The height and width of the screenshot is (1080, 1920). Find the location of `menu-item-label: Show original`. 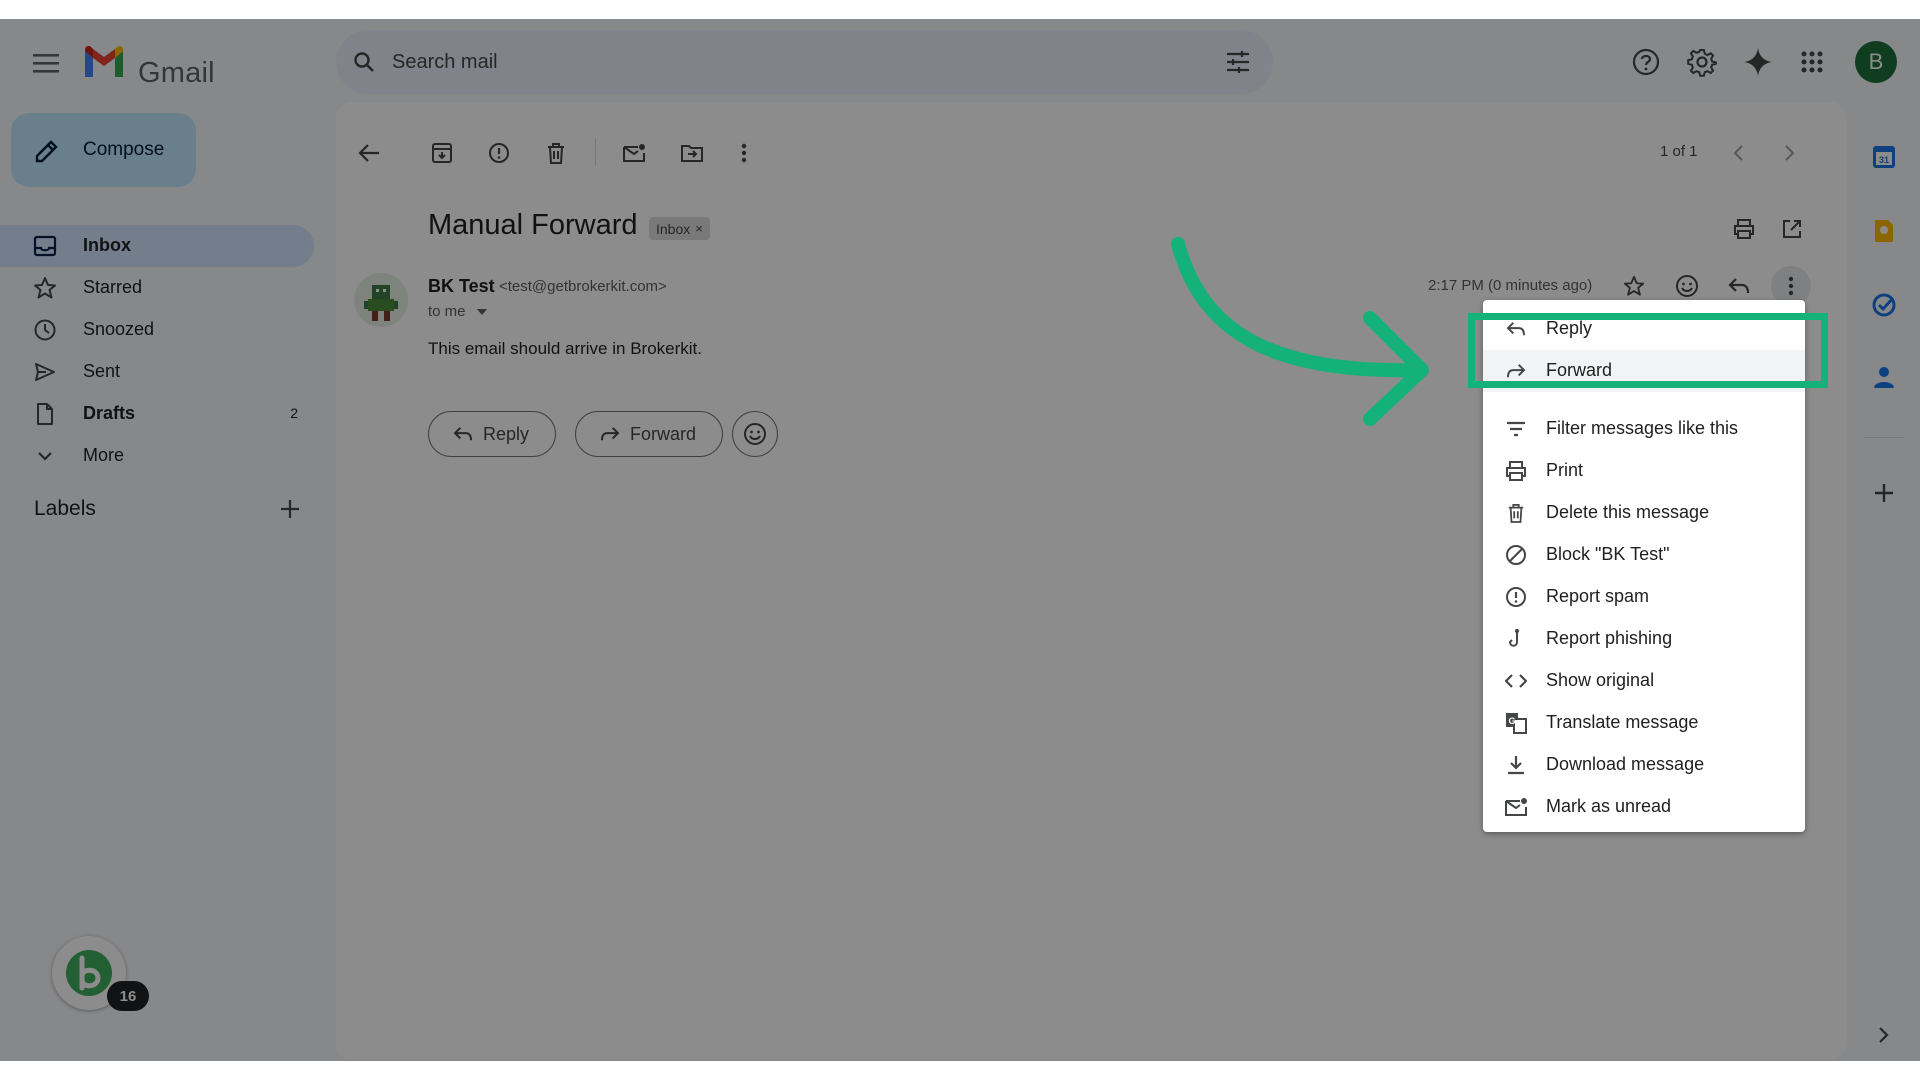

menu-item-label: Show original is located at coordinates (1600, 680).